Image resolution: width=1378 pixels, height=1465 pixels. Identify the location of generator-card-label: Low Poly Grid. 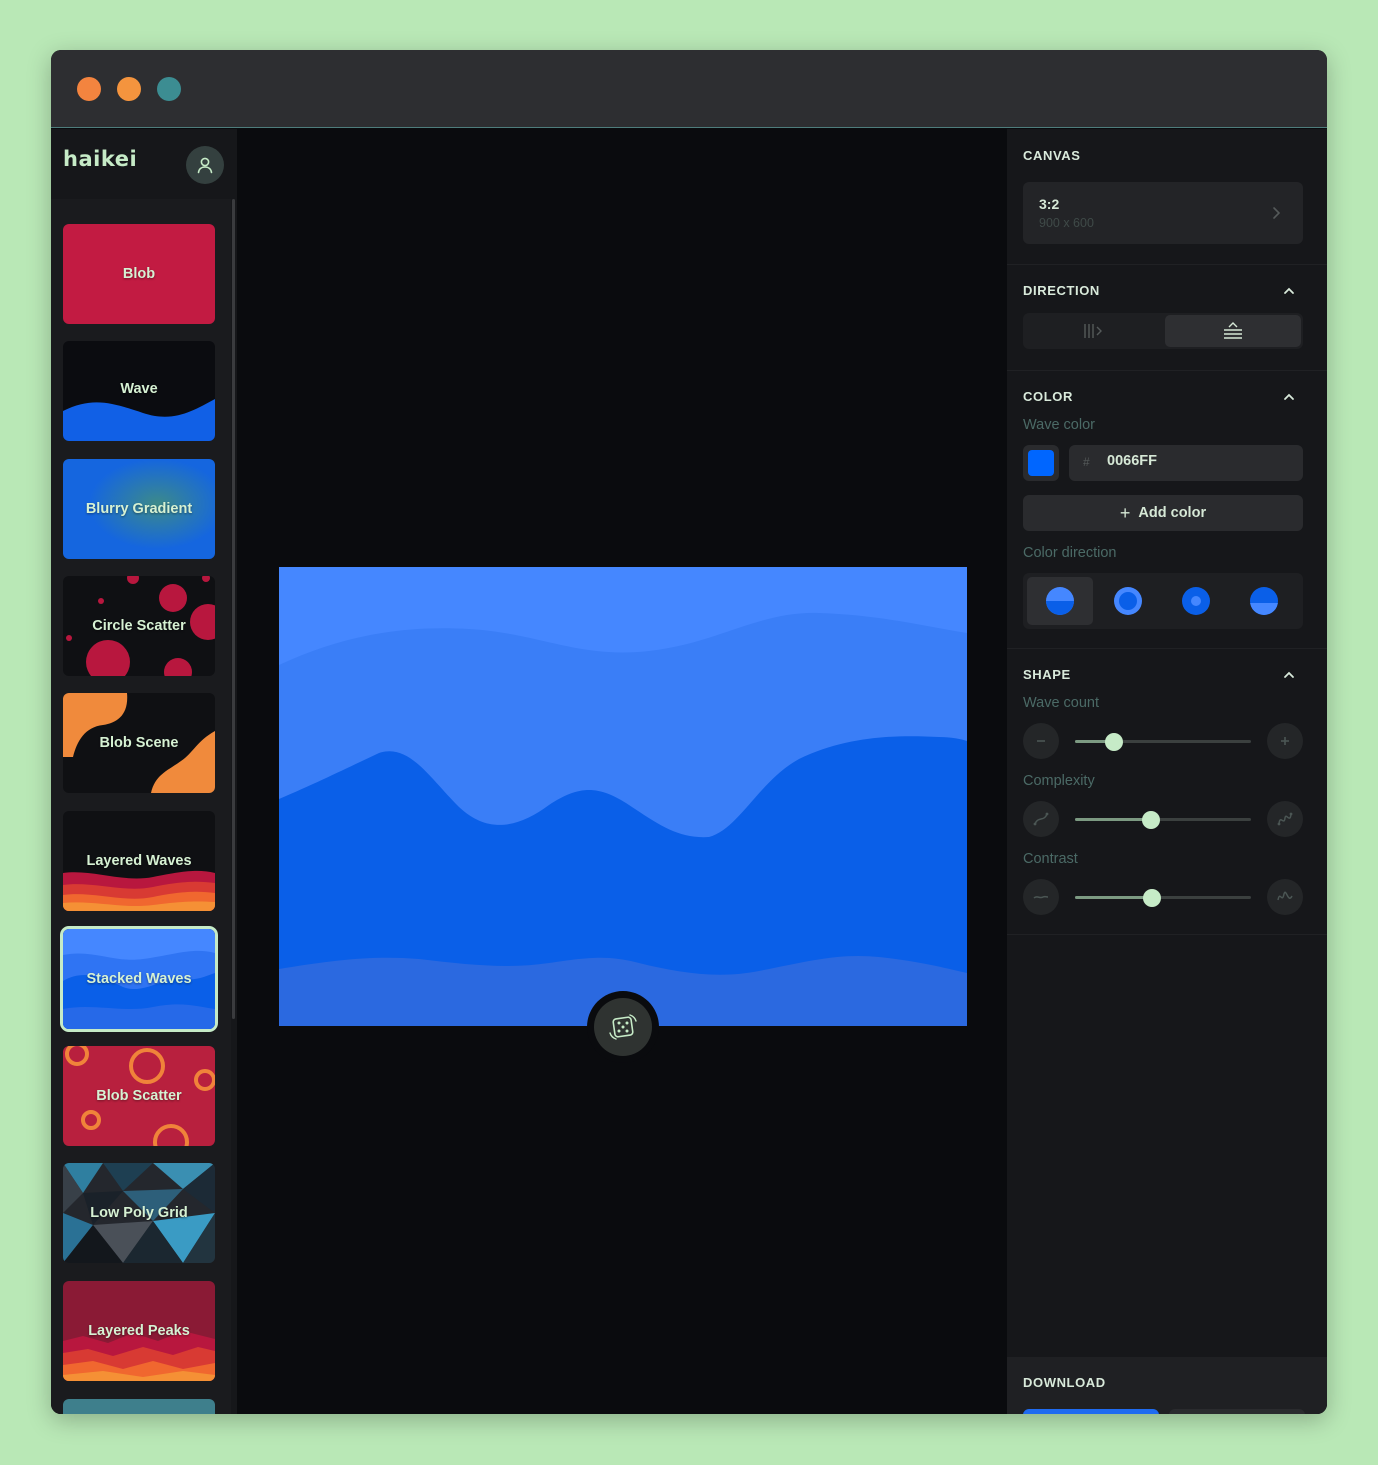
(139, 1213).